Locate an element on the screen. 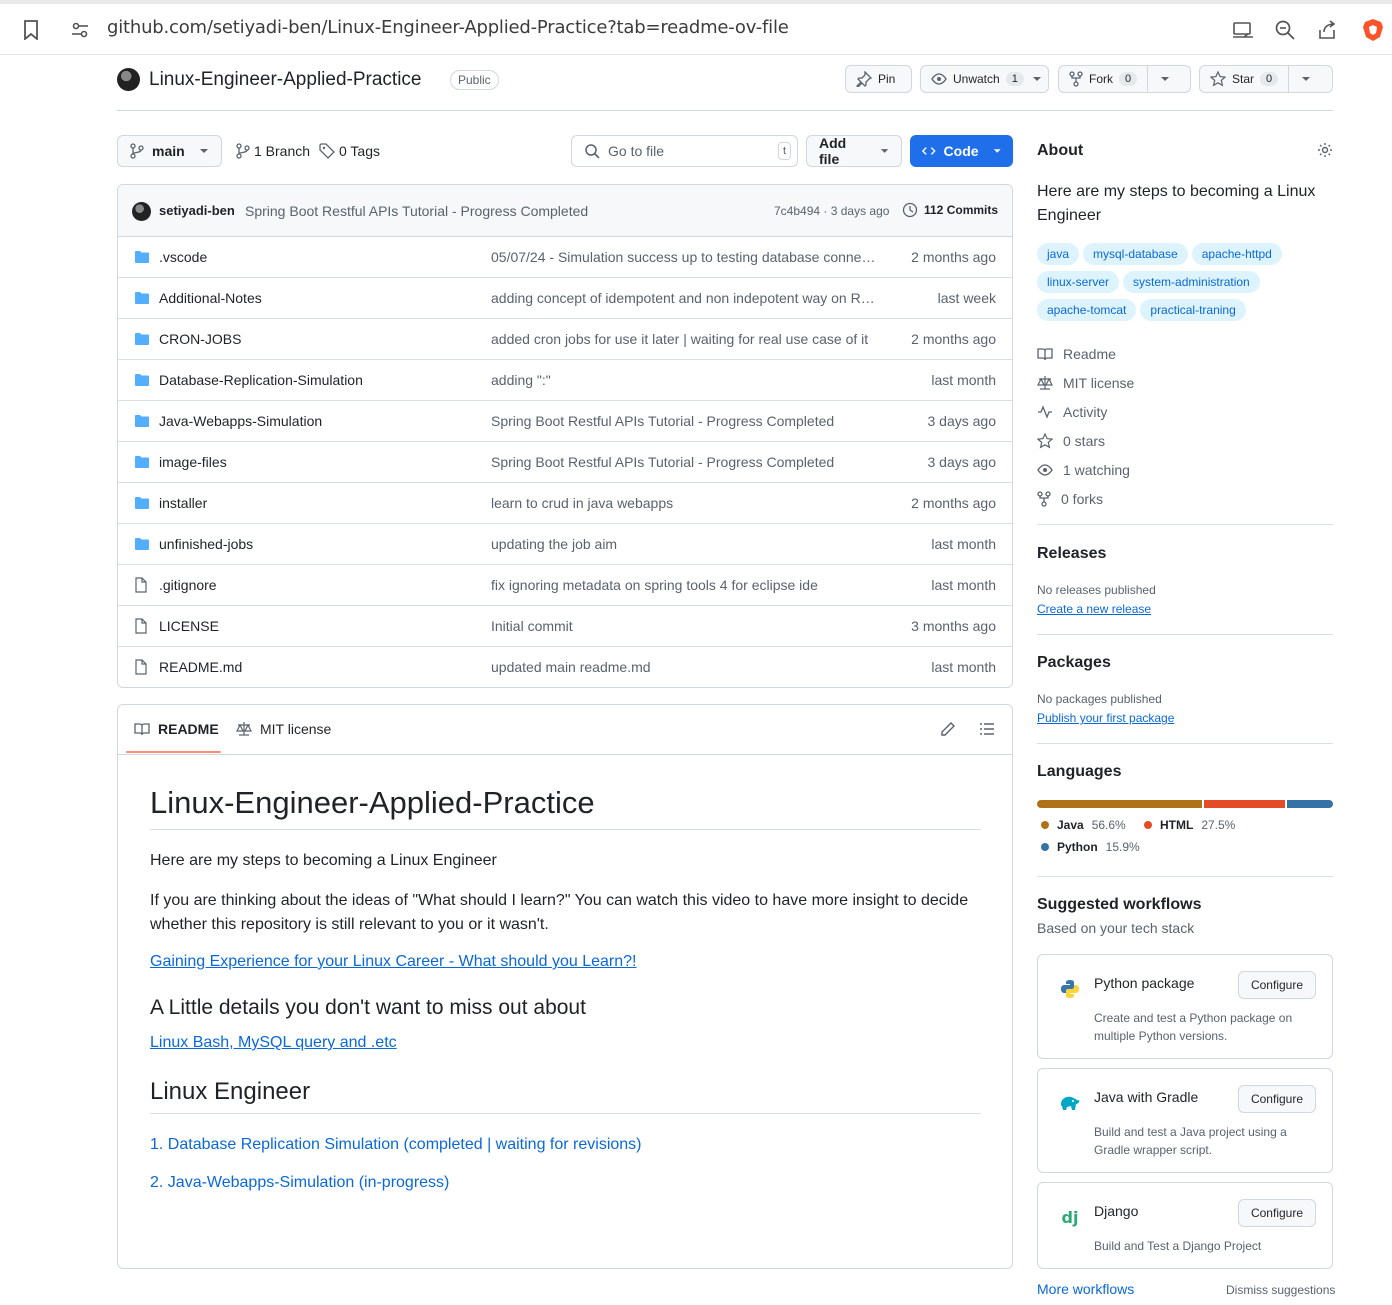 The width and height of the screenshot is (1392, 1305). share-icon is located at coordinates (1327, 30).